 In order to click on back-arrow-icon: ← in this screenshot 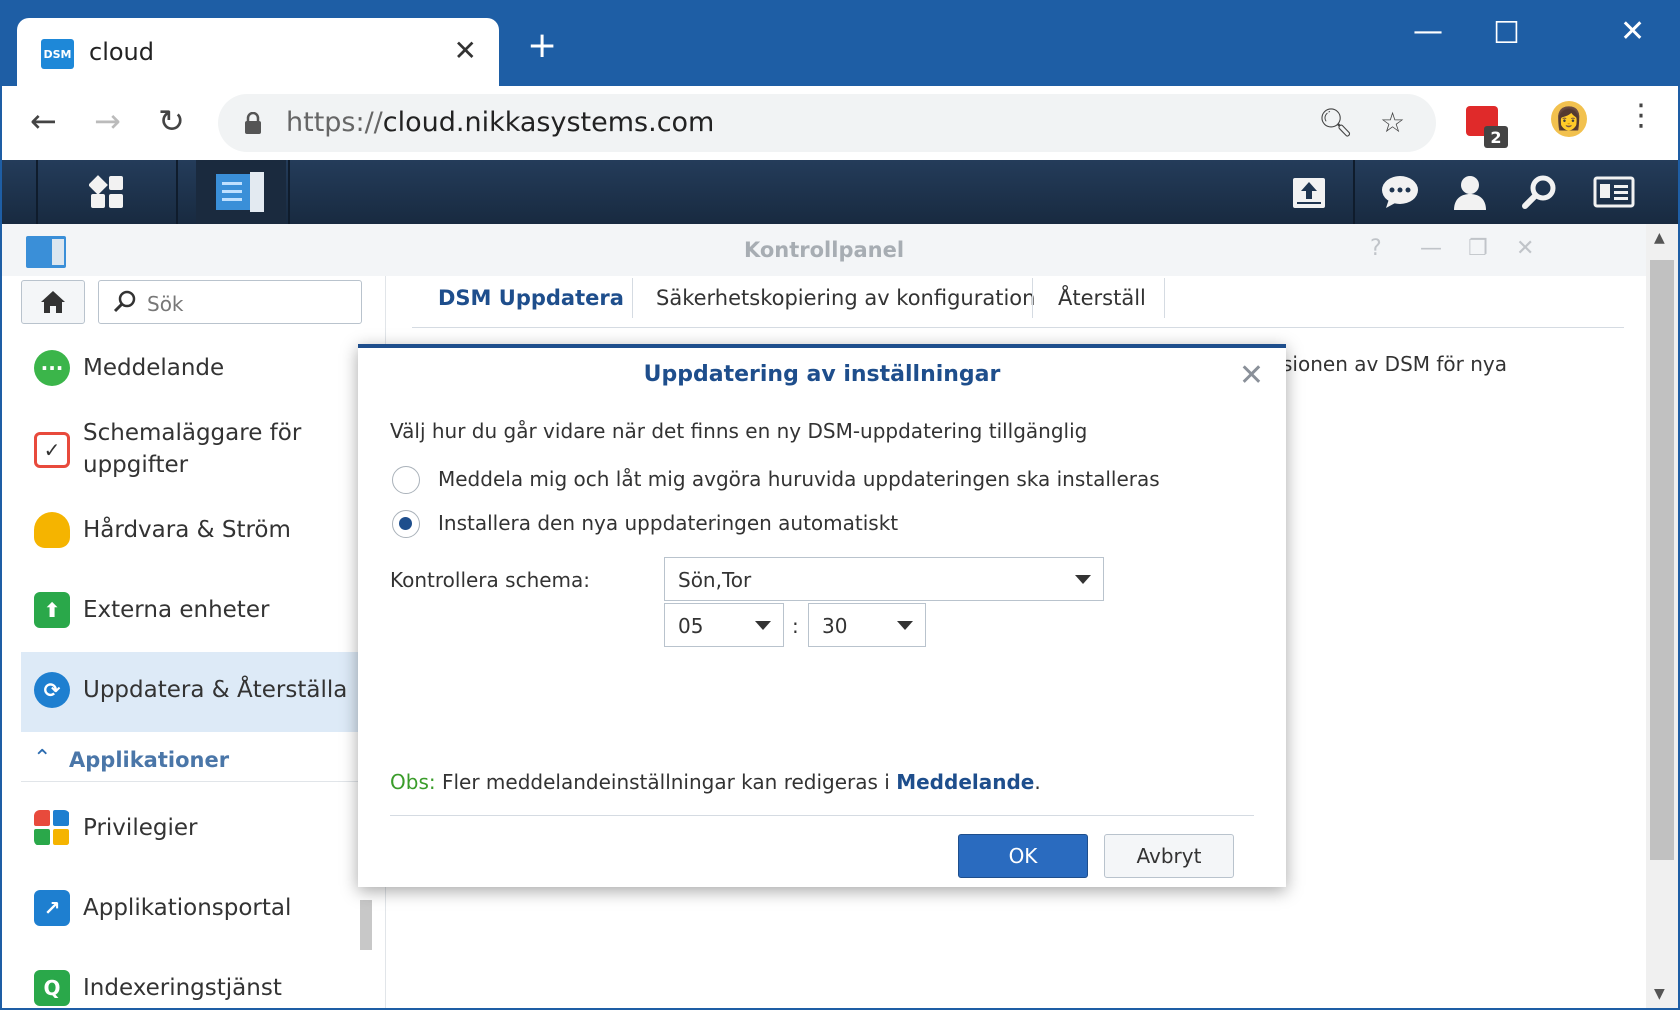, I will do `click(43, 121)`.